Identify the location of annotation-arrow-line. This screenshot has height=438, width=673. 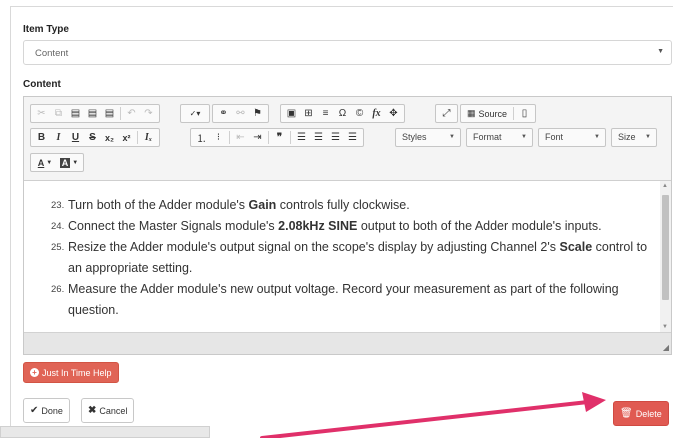
(425, 419).